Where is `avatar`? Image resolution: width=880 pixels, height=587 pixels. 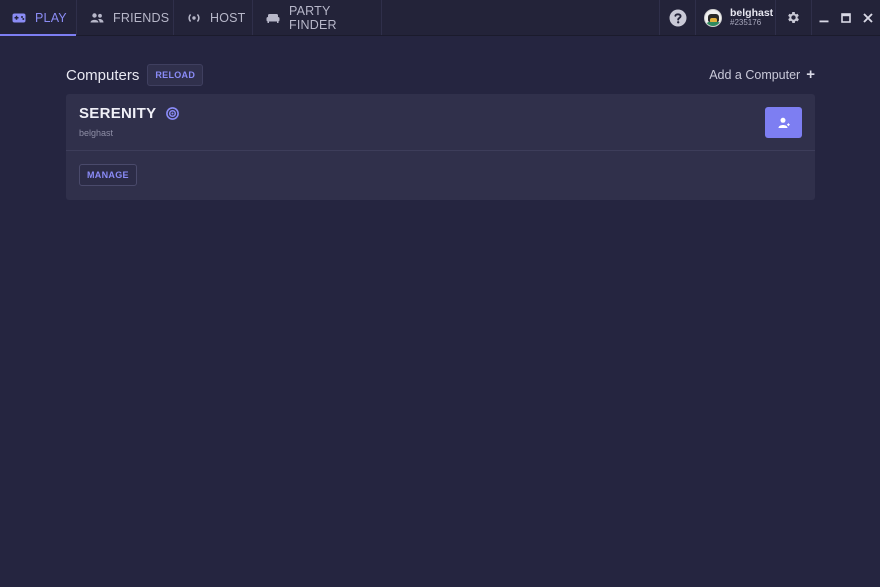 avatar is located at coordinates (713, 17).